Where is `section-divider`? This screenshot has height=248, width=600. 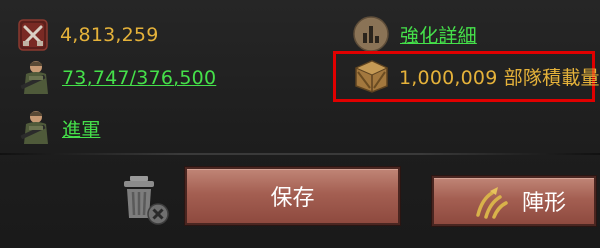 section-divider is located at coordinates (300, 154).